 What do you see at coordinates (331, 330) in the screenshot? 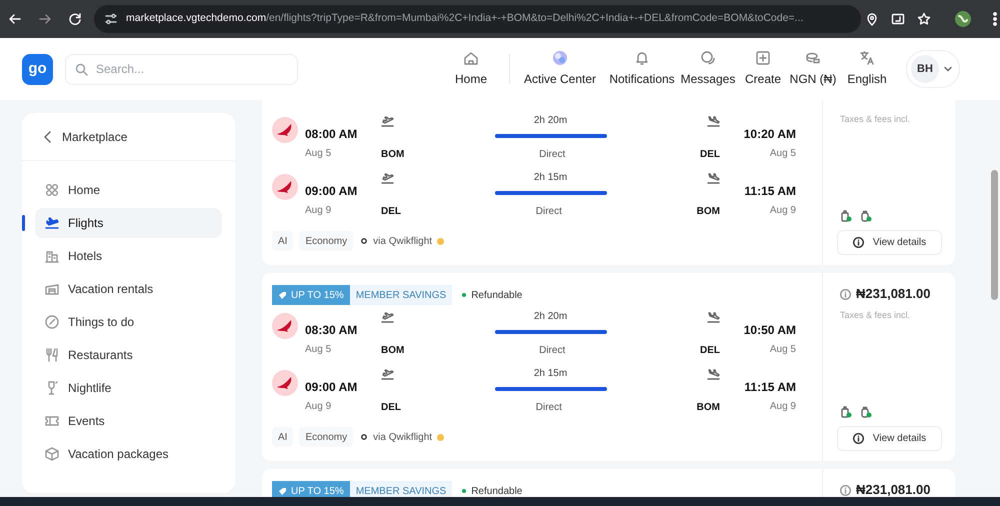
I see `departure-time: 08:30 AM` at bounding box center [331, 330].